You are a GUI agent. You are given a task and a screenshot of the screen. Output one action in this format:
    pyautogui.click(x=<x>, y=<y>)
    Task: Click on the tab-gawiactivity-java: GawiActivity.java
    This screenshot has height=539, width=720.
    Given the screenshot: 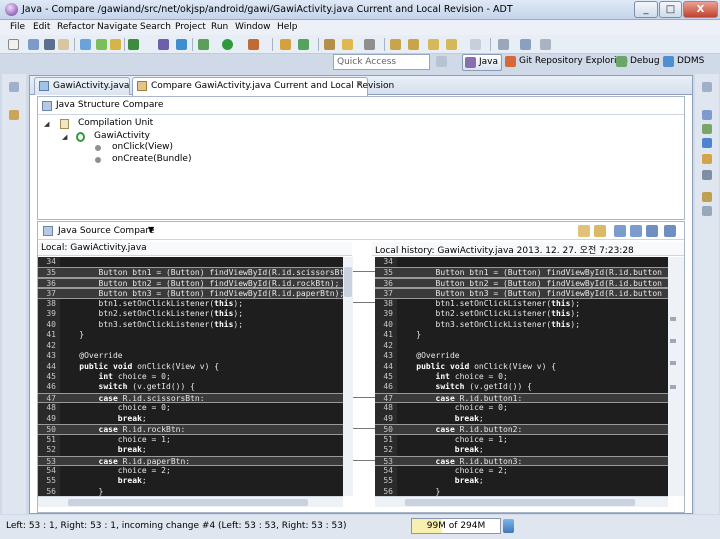 What is the action you would take?
    pyautogui.click(x=82, y=86)
    